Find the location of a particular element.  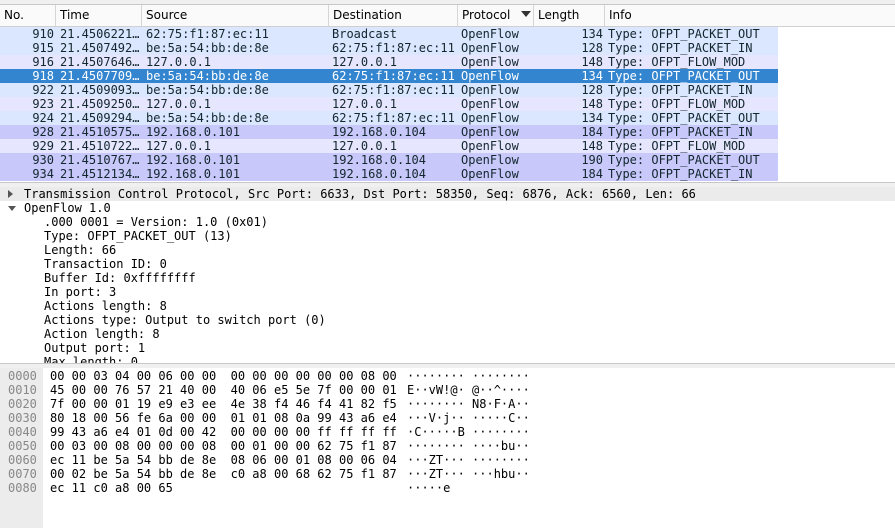

collapse-arrow-icon is located at coordinates (12, 208).